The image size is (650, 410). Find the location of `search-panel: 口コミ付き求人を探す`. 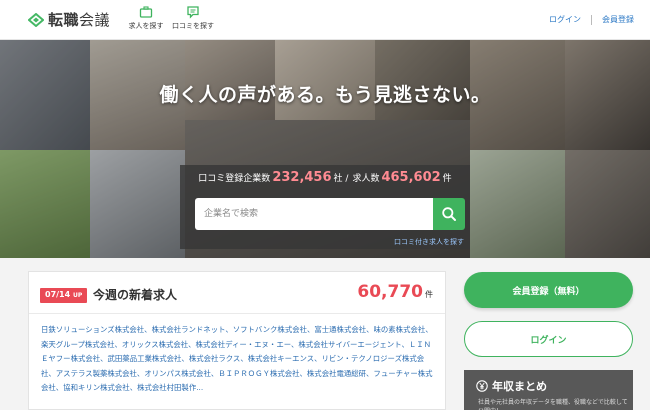

search-panel: 口コミ付き求人を探す is located at coordinates (325, 219).